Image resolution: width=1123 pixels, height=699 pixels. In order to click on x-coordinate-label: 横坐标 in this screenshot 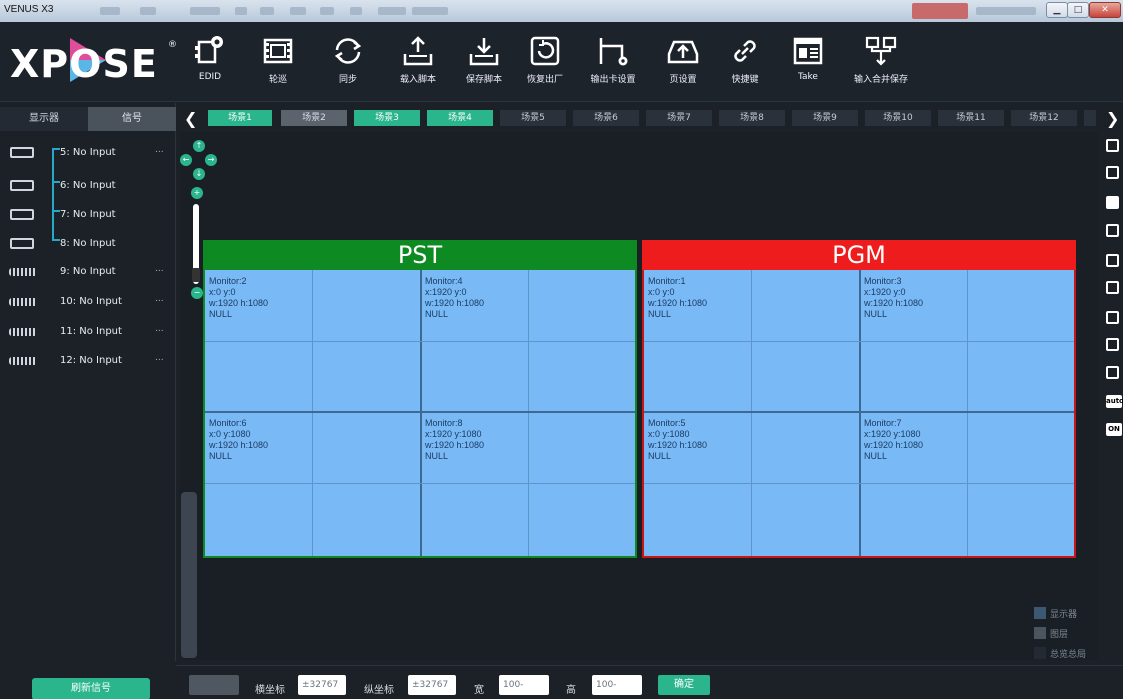, I will do `click(270, 690)`.